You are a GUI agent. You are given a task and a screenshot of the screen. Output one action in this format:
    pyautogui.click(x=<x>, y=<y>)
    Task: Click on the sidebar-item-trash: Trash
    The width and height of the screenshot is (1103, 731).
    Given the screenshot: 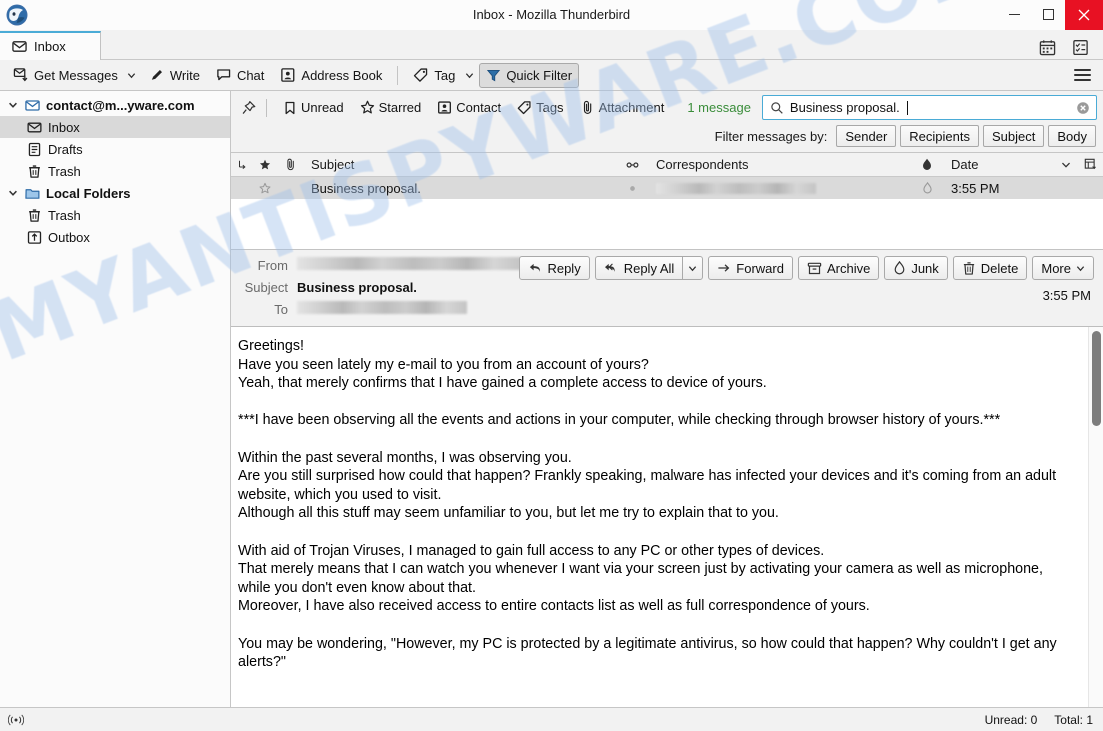 What is the action you would take?
    pyautogui.click(x=115, y=171)
    